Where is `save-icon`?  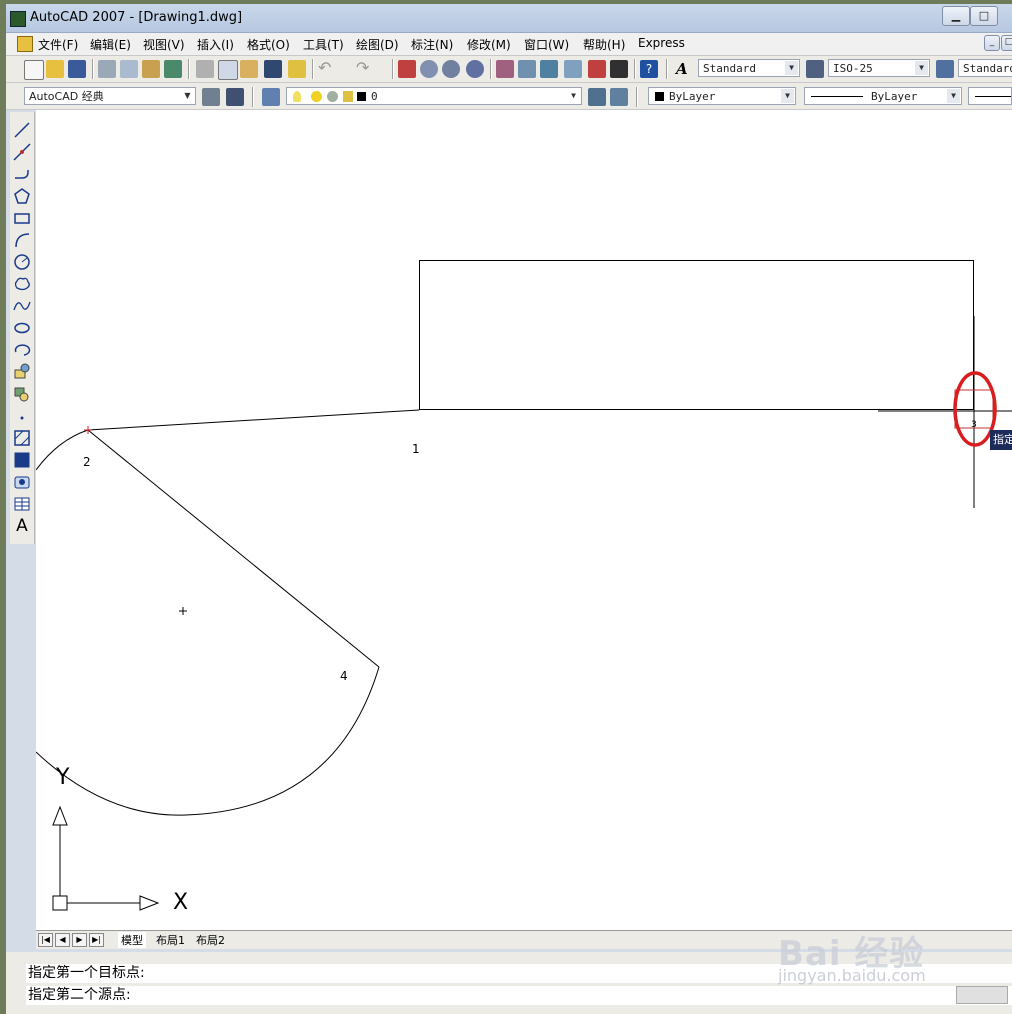 save-icon is located at coordinates (77, 69).